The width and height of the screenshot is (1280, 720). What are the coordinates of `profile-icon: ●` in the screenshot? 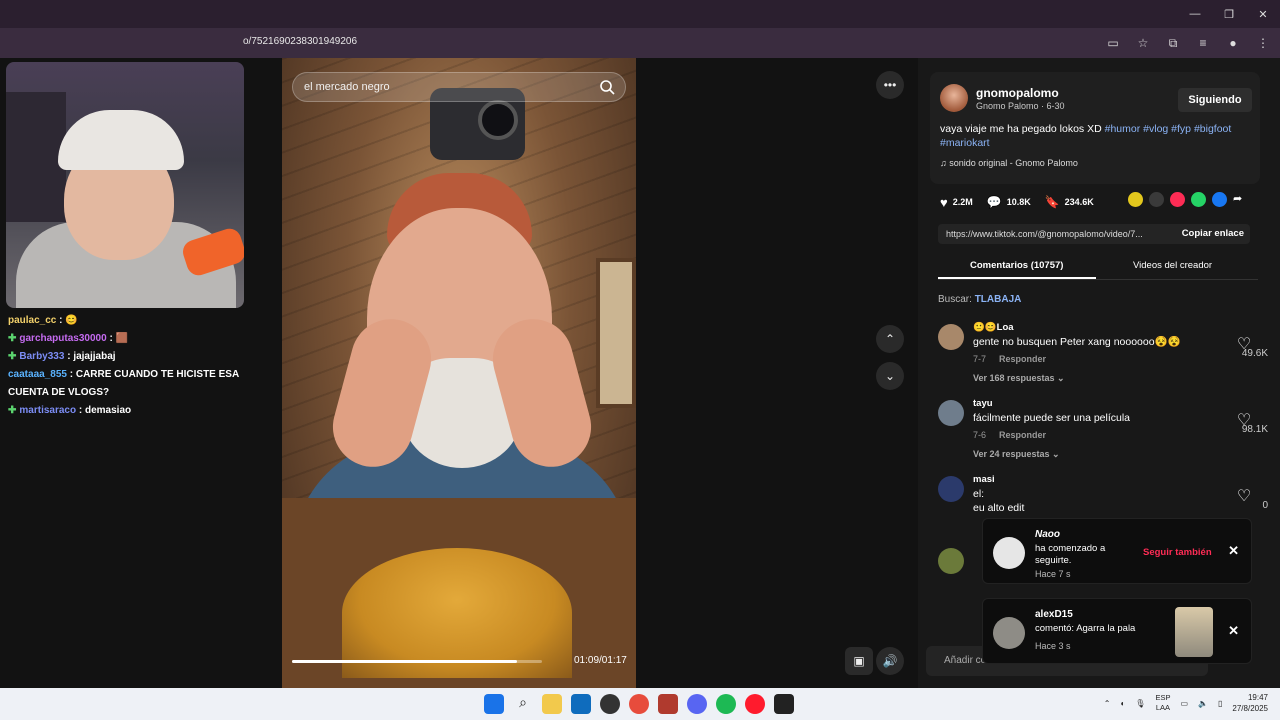 It's located at (1233, 43).